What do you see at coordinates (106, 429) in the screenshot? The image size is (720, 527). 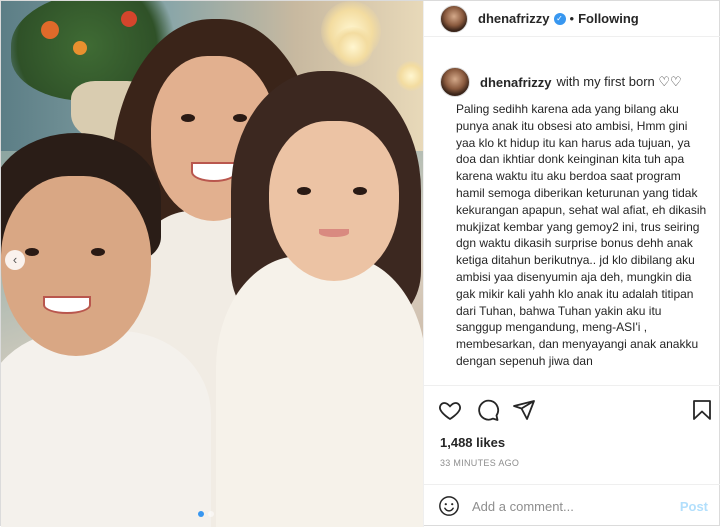 I see `photo-boy-shirt` at bounding box center [106, 429].